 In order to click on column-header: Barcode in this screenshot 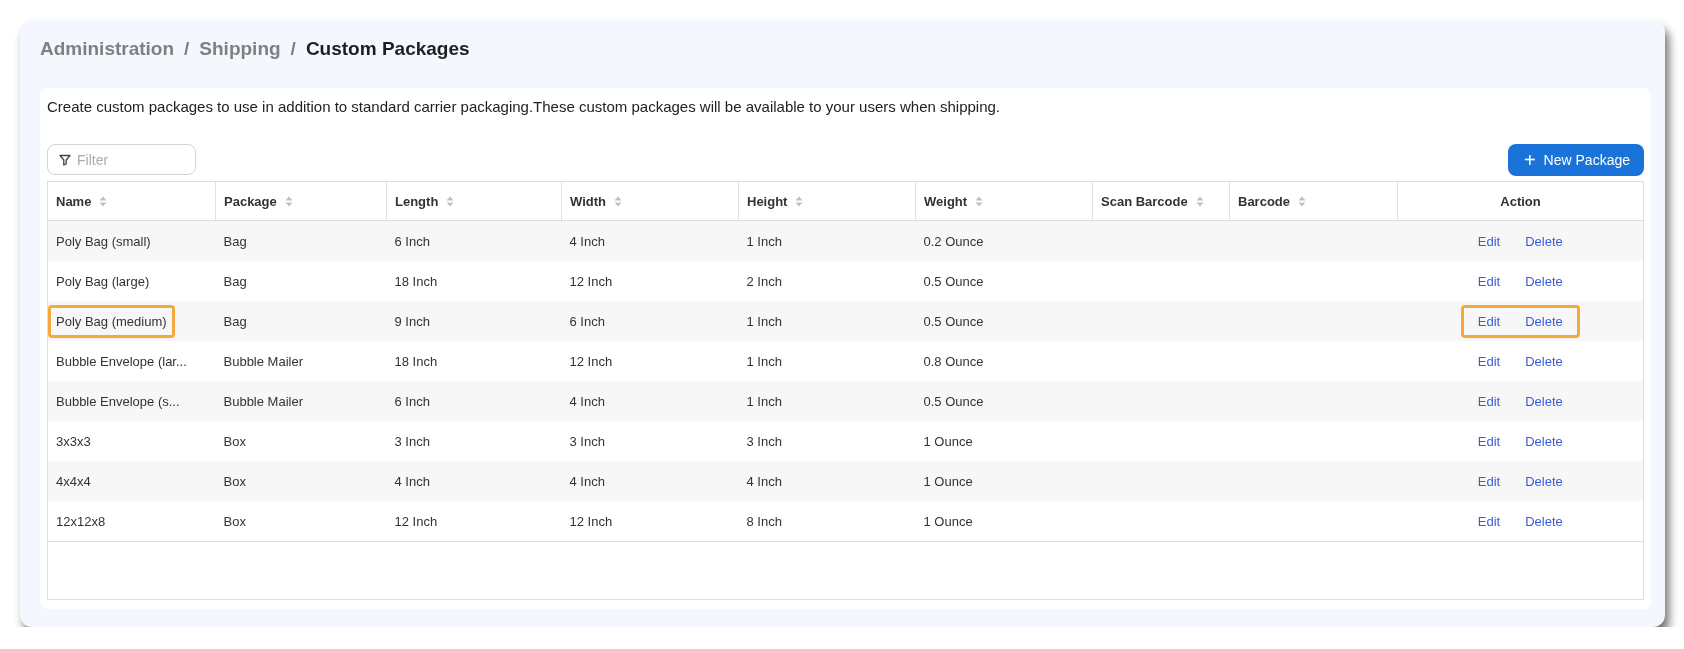, I will do `click(1264, 201)`.